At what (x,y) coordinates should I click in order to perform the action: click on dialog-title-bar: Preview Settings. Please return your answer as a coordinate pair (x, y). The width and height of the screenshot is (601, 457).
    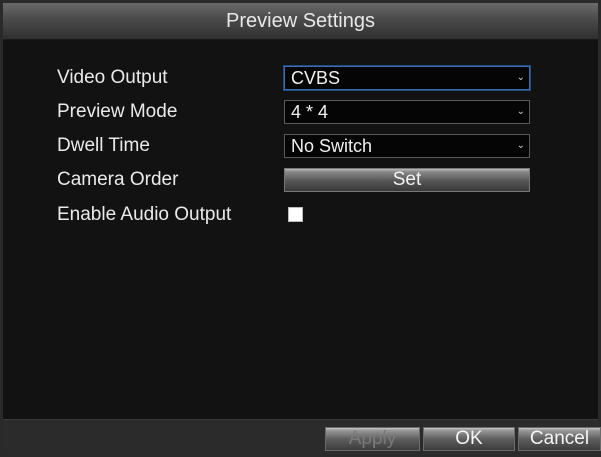
    Looking at the image, I should click on (300, 21).